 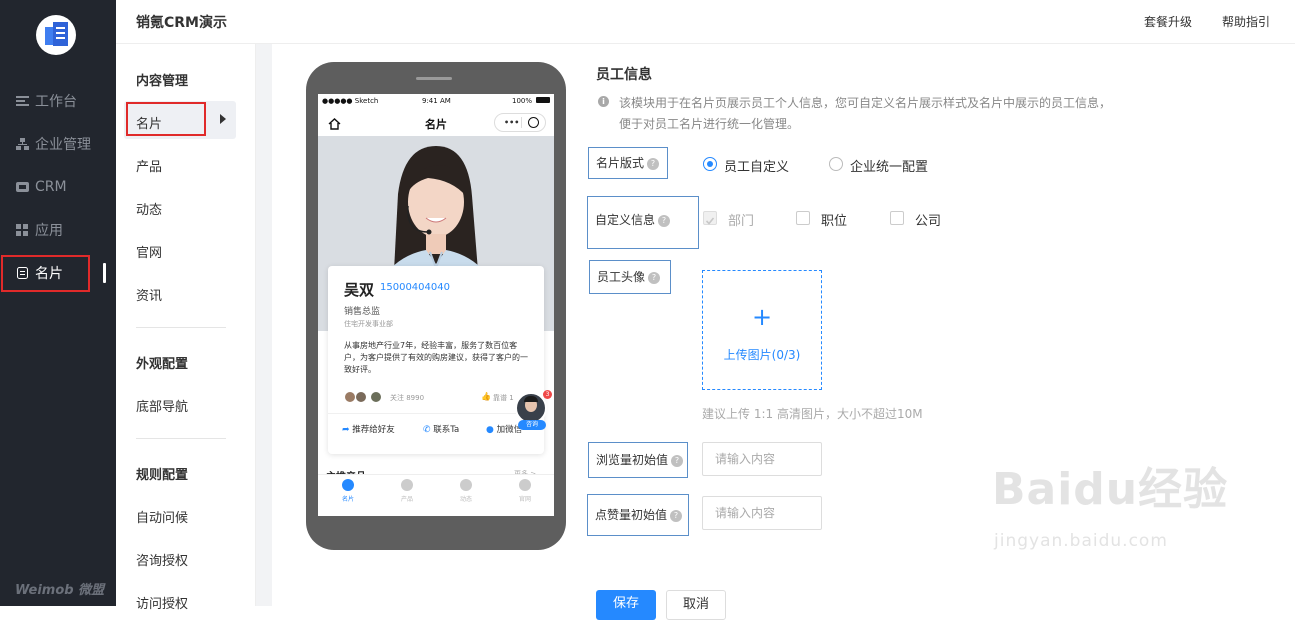 I want to click on wechat-icon: ●, so click(x=490, y=430).